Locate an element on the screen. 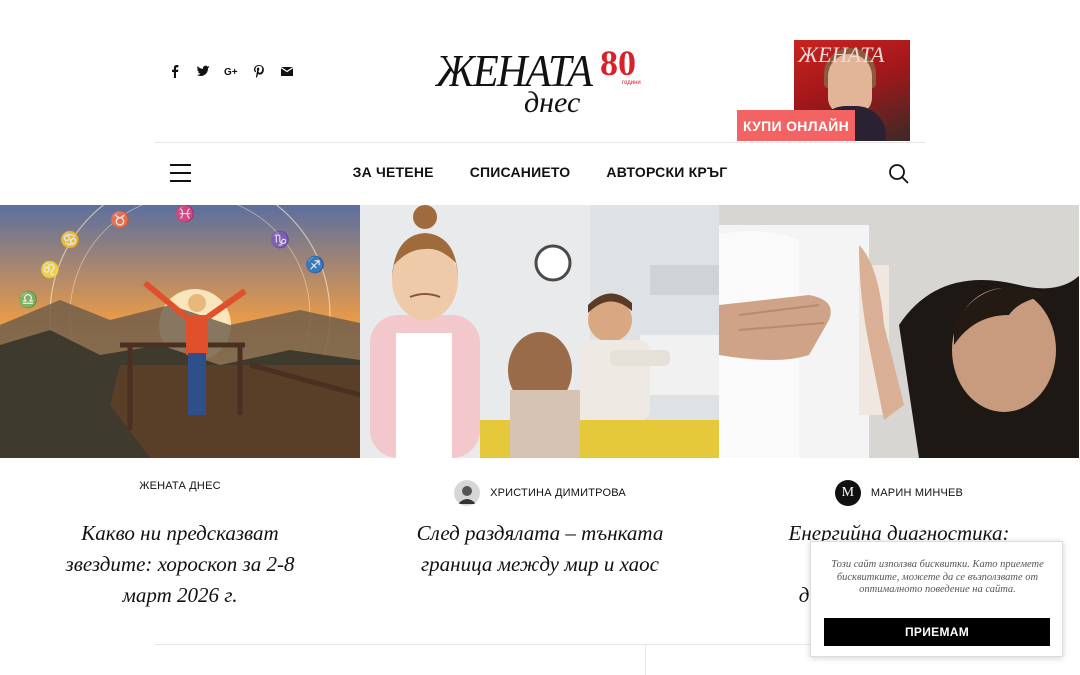 This screenshot has height=675, width=1080. bottom-divider is located at coordinates (535, 644).